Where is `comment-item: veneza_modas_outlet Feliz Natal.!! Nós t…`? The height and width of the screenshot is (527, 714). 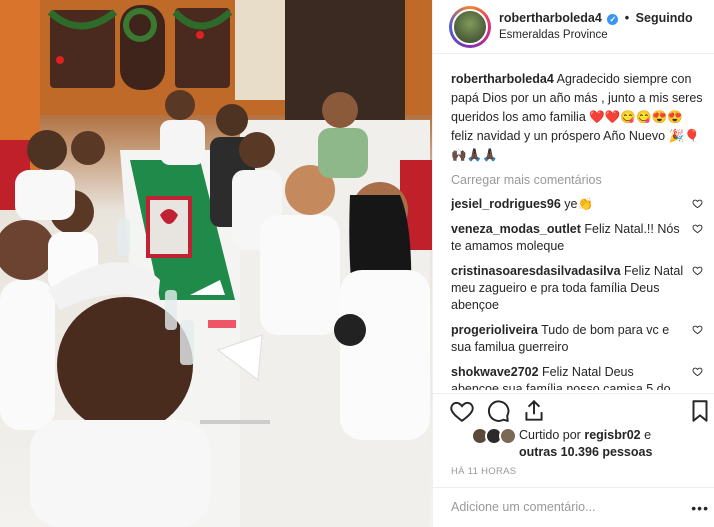 comment-item: veneza_modas_outlet Feliz Natal.!! Nós t… is located at coordinates (577, 238).